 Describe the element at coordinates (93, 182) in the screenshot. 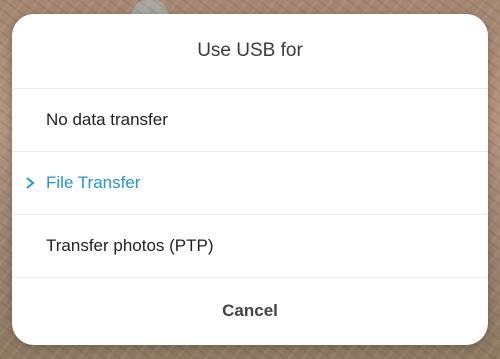

I see `option-label: File Transfer` at that location.